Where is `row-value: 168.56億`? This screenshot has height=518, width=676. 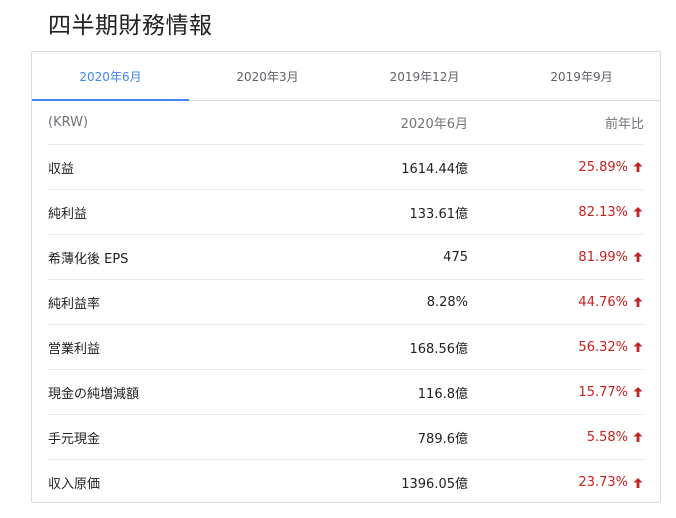
row-value: 168.56億 is located at coordinates (439, 349).